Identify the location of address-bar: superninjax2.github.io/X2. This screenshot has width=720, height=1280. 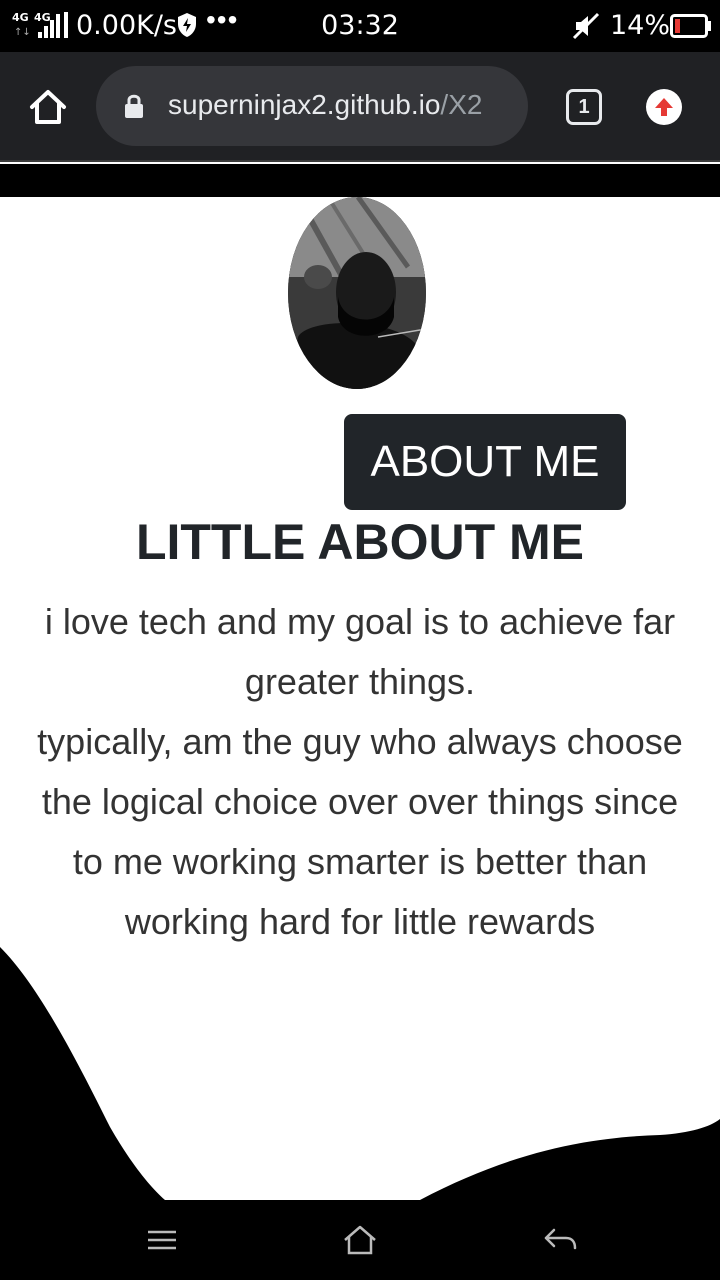
(312, 106).